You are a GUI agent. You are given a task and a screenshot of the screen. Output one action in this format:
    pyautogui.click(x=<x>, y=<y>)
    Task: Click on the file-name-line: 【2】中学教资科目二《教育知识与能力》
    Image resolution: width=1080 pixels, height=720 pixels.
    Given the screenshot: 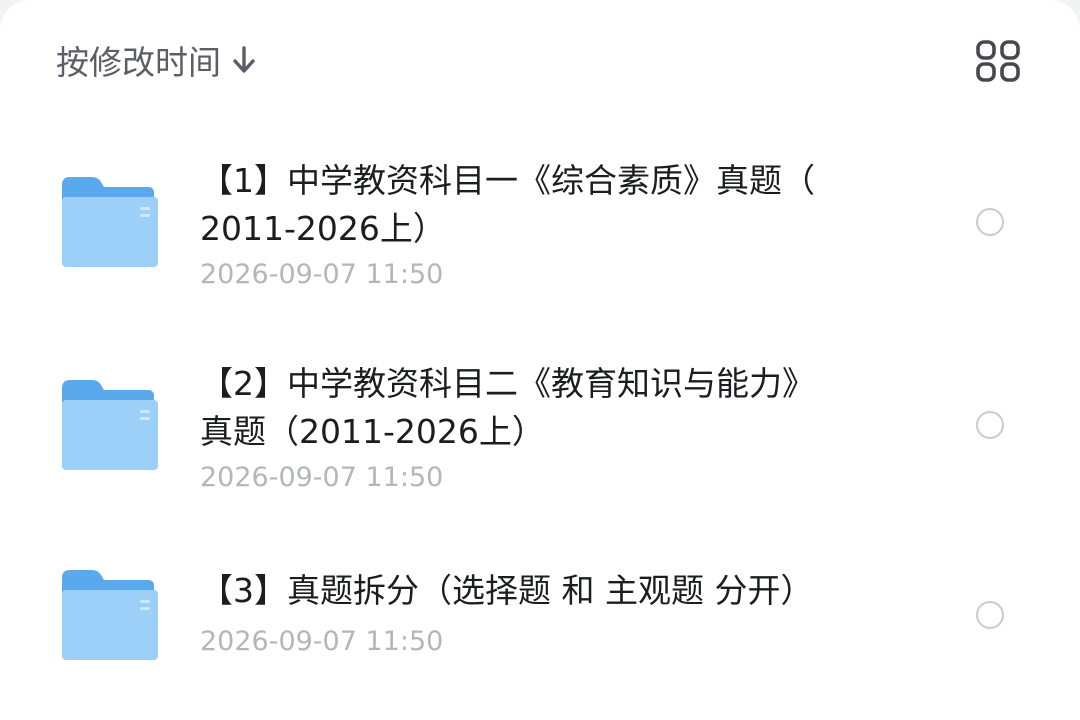 What is the action you would take?
    pyautogui.click(x=507, y=383)
    